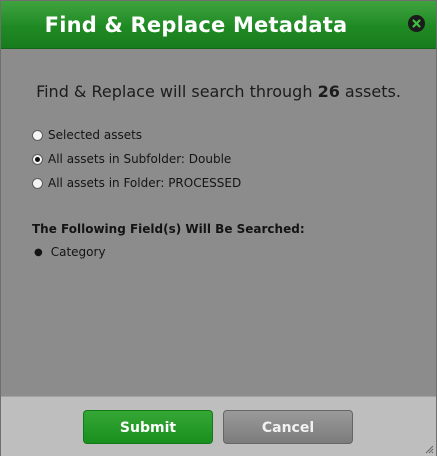 This screenshot has width=437, height=456. Describe the element at coordinates (95, 135) in the screenshot. I see `radio-label: Selected assets` at that location.